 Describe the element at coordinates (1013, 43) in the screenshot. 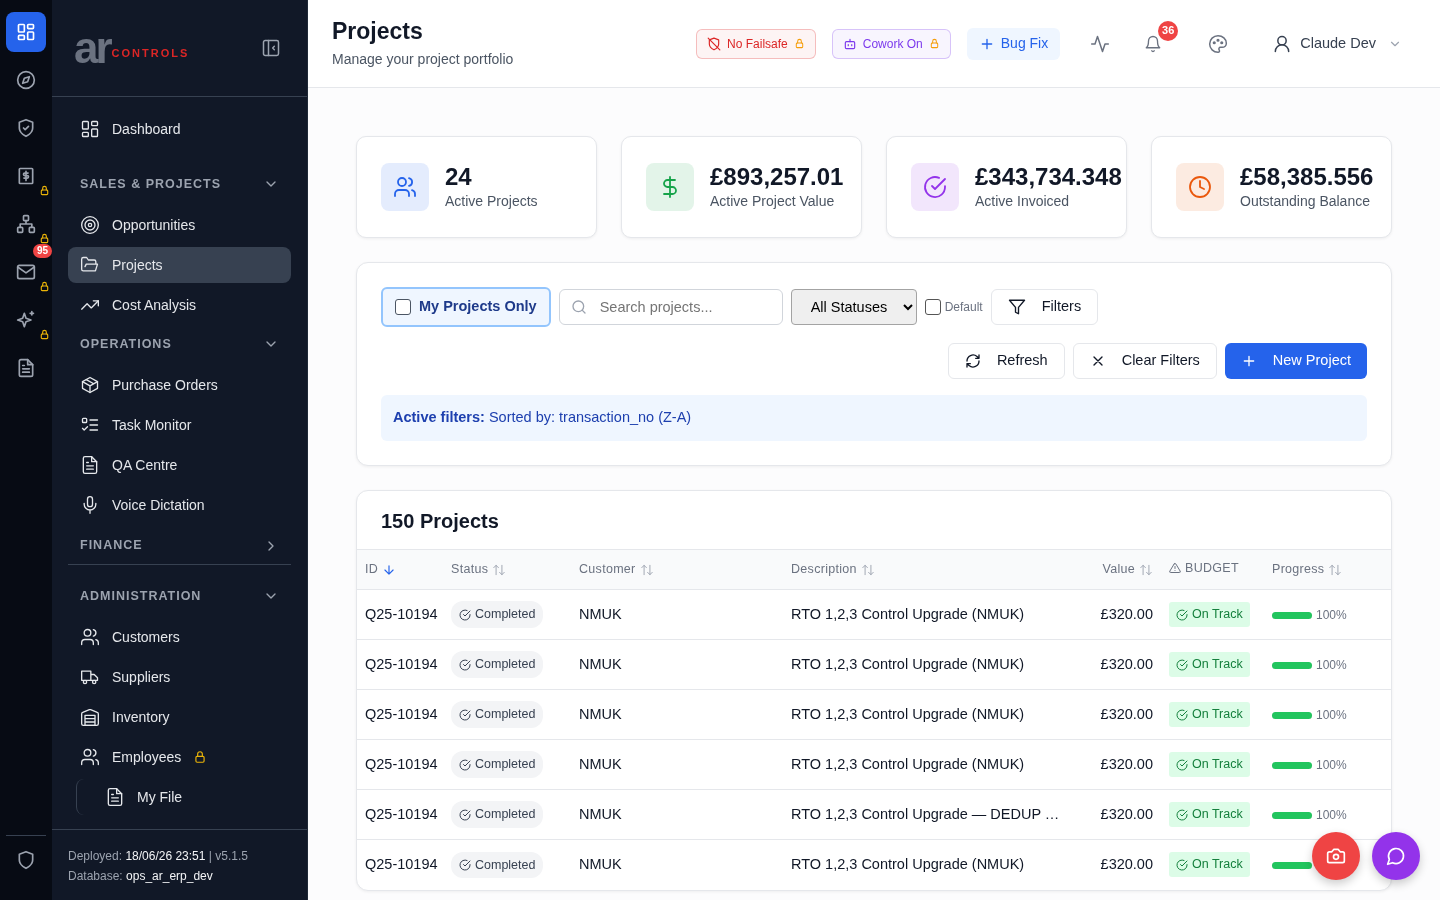

I see `bug-fix-button: Bug Fix` at that location.